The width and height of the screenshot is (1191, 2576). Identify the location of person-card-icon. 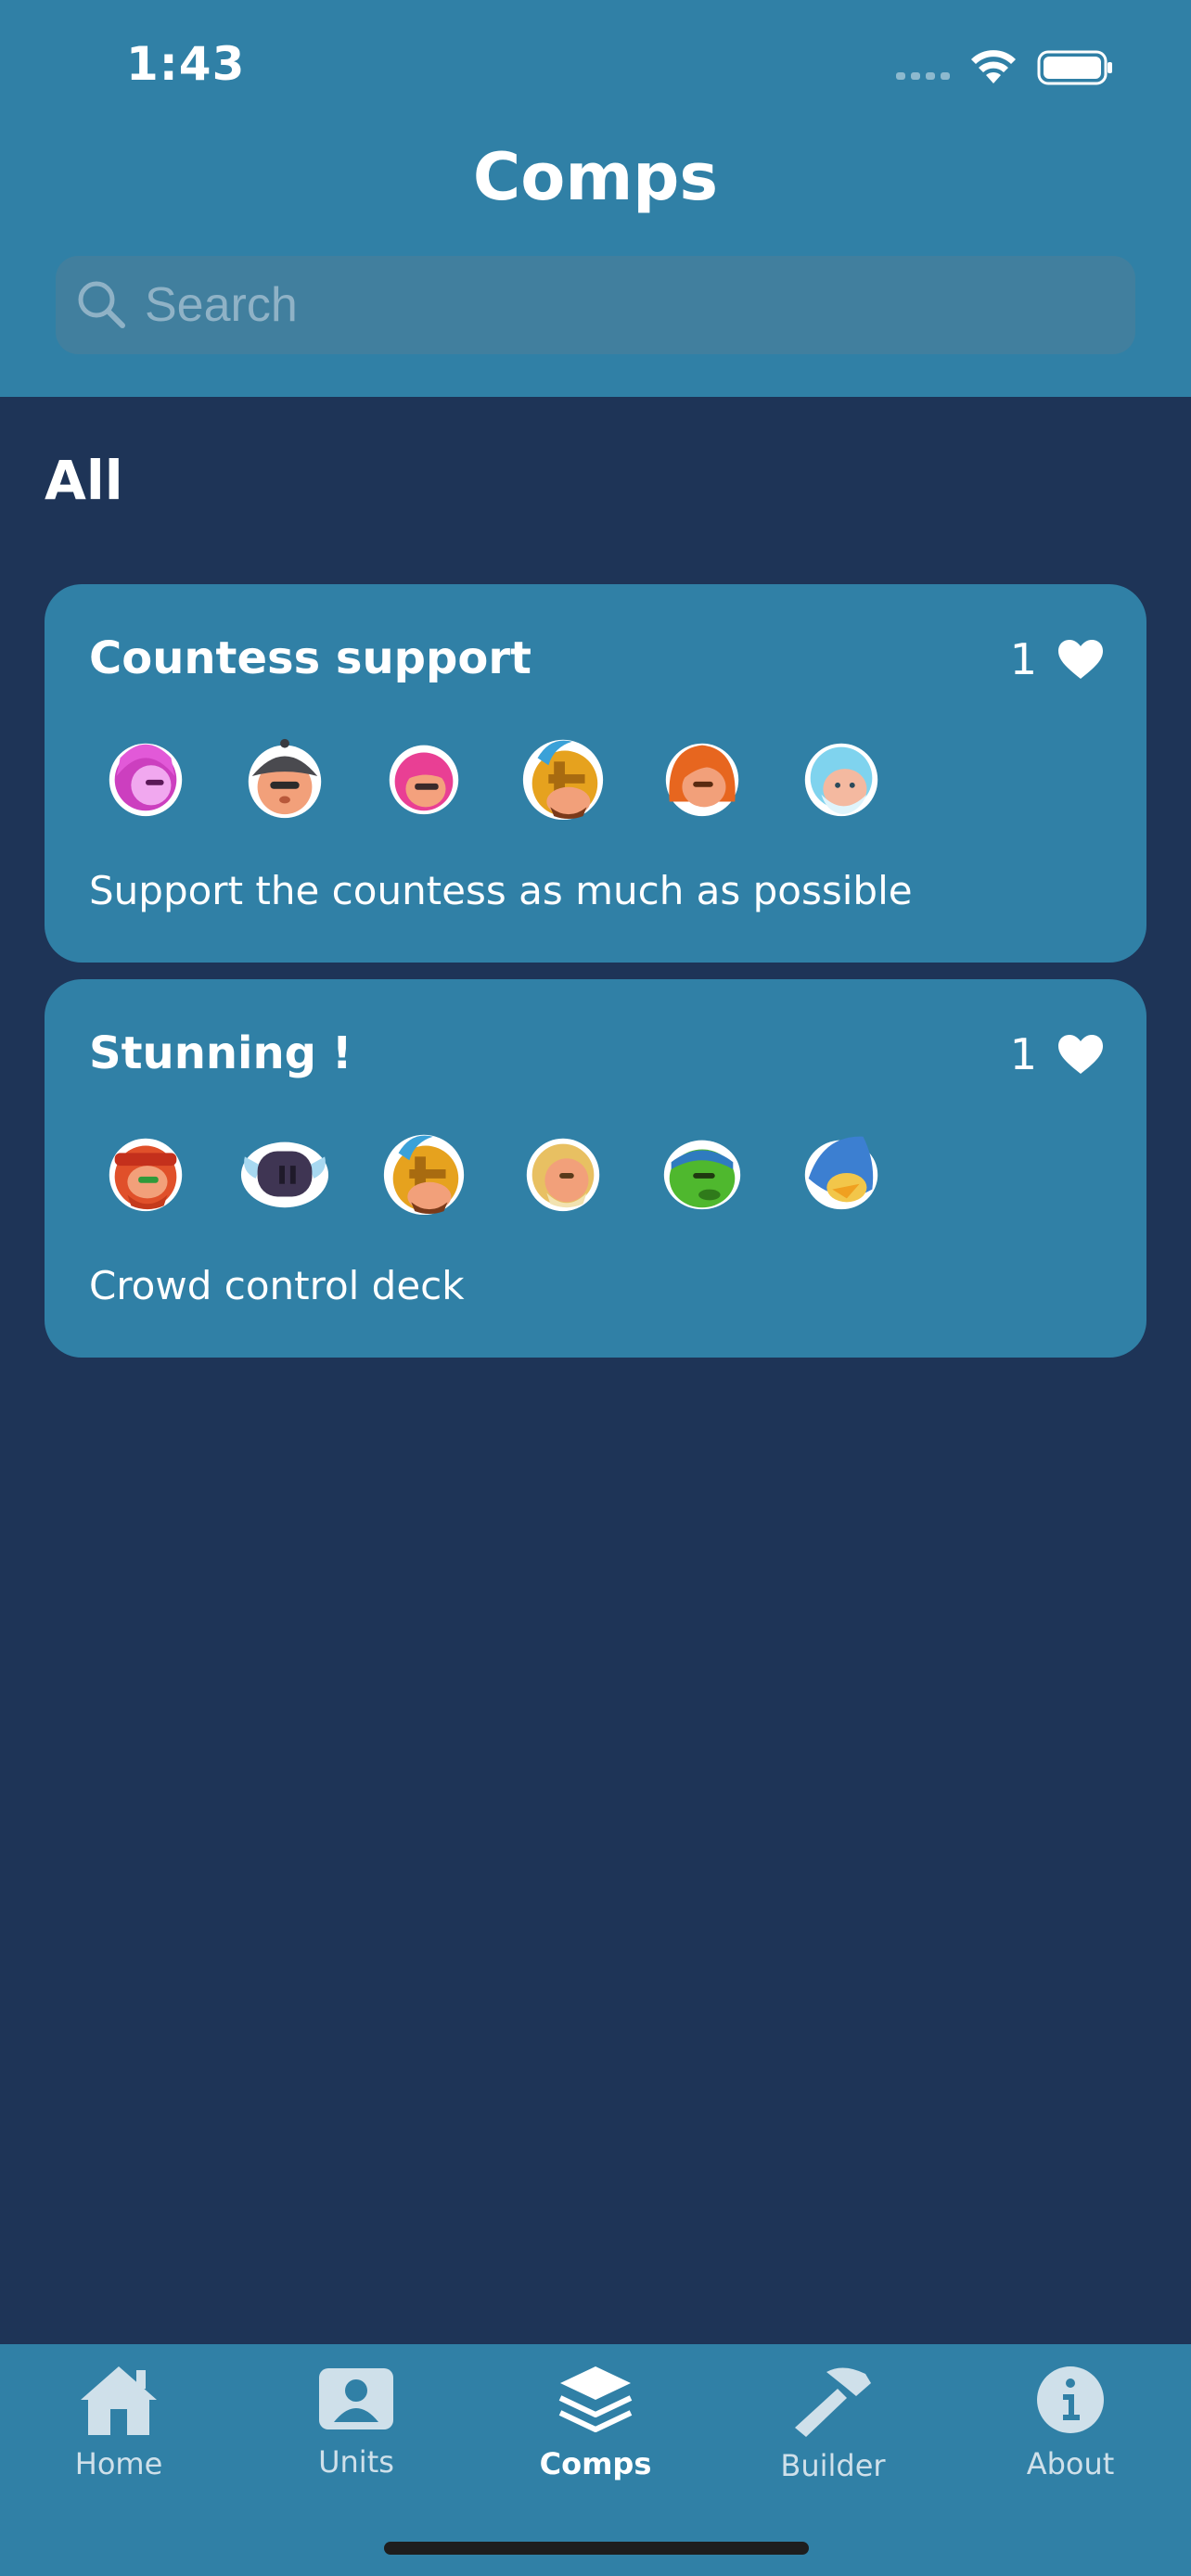
(356, 2398).